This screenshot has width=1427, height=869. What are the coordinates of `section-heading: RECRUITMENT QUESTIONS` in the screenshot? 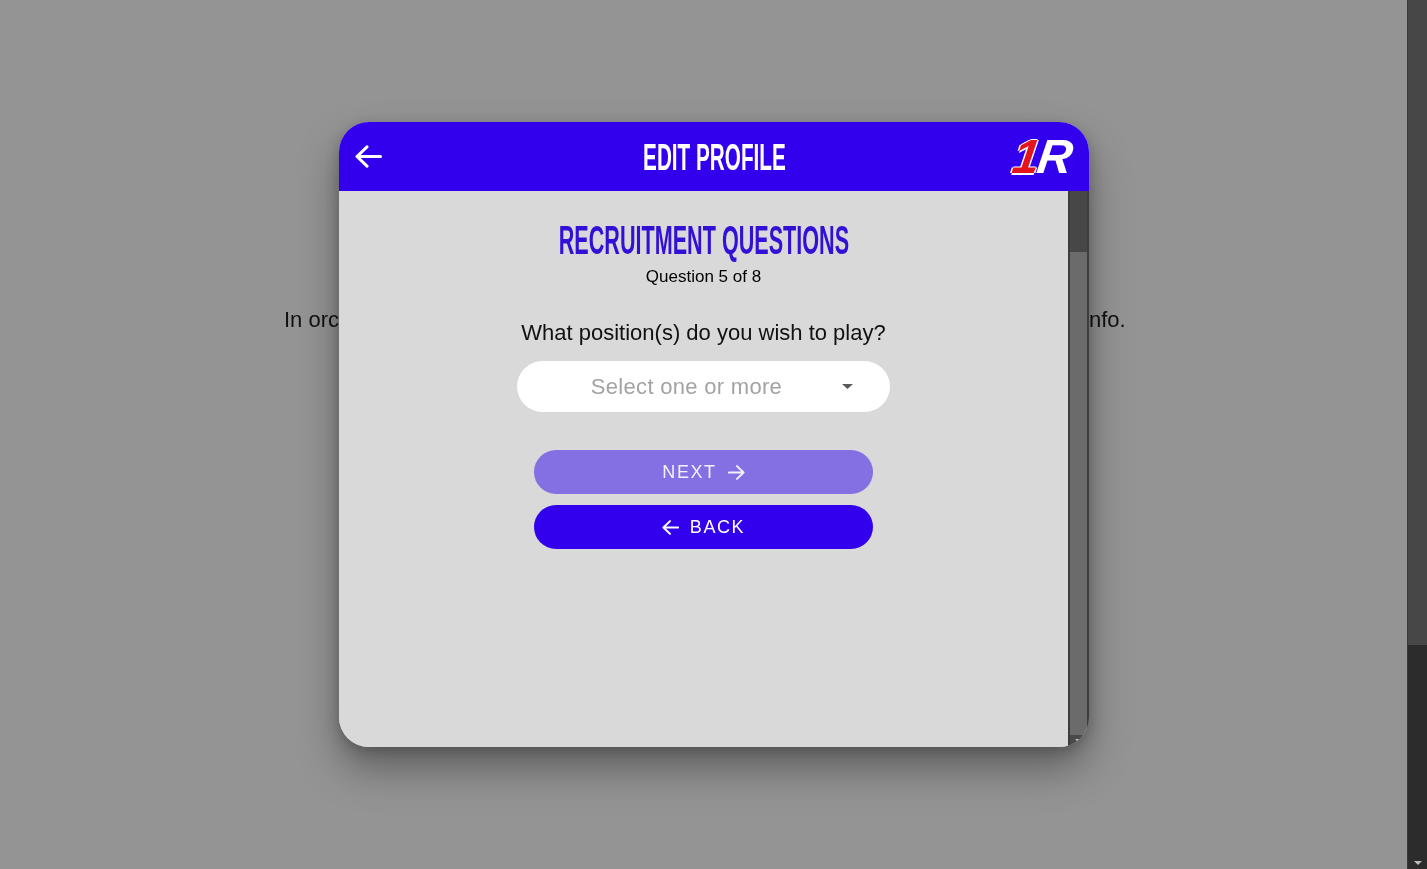 It's located at (703, 240).